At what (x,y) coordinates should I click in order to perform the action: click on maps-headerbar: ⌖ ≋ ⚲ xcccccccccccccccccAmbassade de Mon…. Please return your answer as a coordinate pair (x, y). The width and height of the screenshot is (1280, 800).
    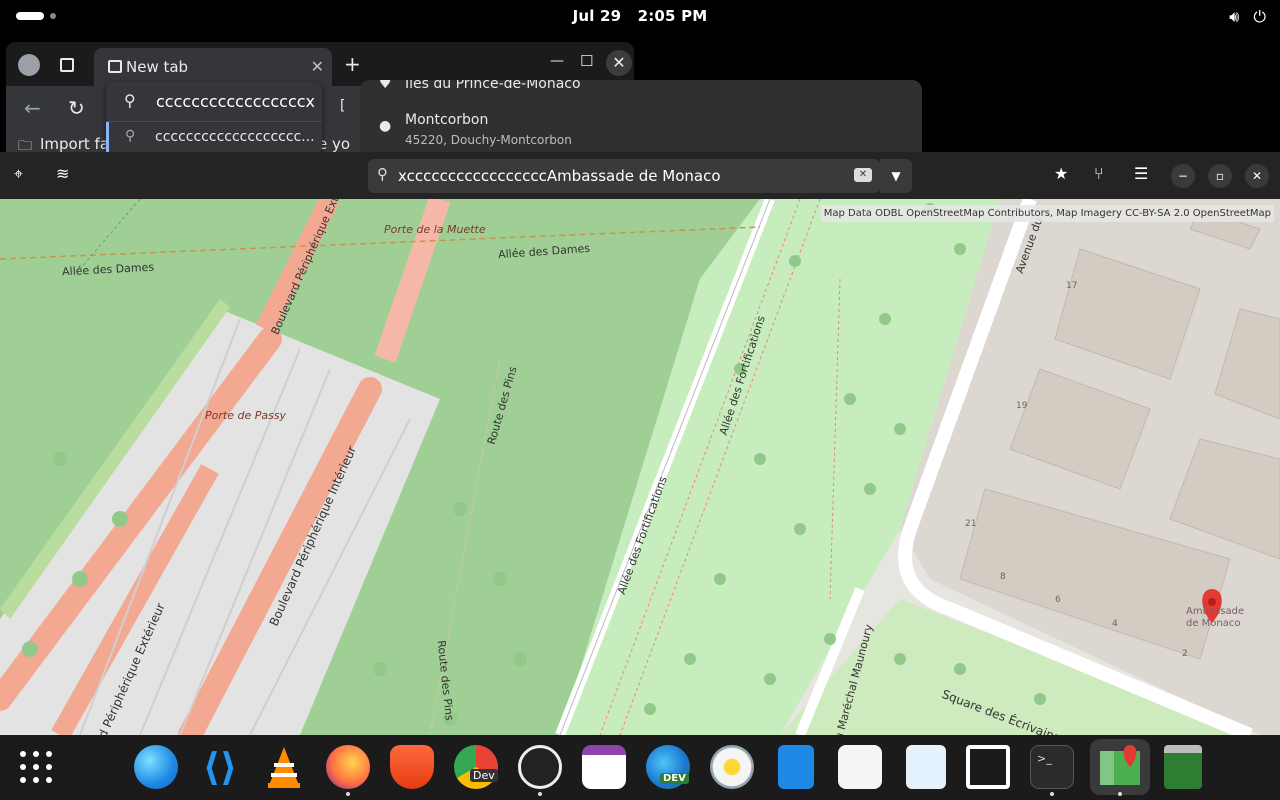
    Looking at the image, I should click on (640, 175).